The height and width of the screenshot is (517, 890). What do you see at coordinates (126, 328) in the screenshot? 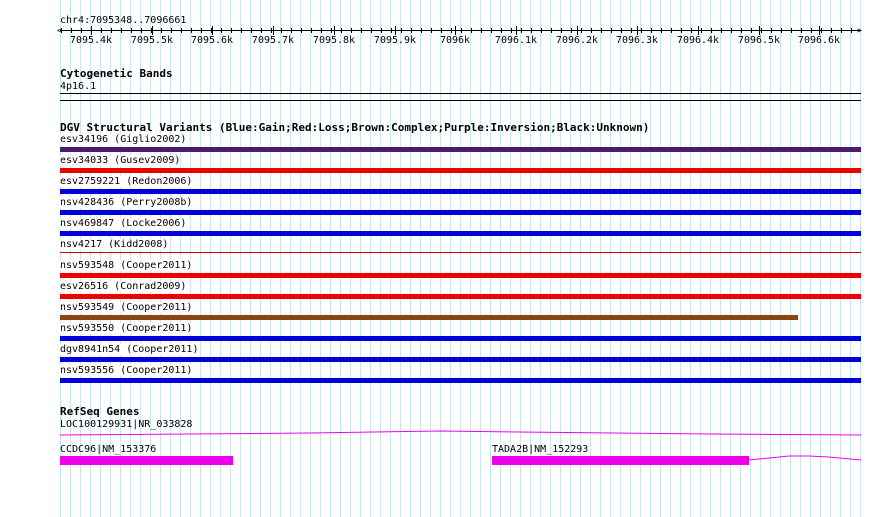
I see `variant-label: nsv593550 (Cooper2011)` at bounding box center [126, 328].